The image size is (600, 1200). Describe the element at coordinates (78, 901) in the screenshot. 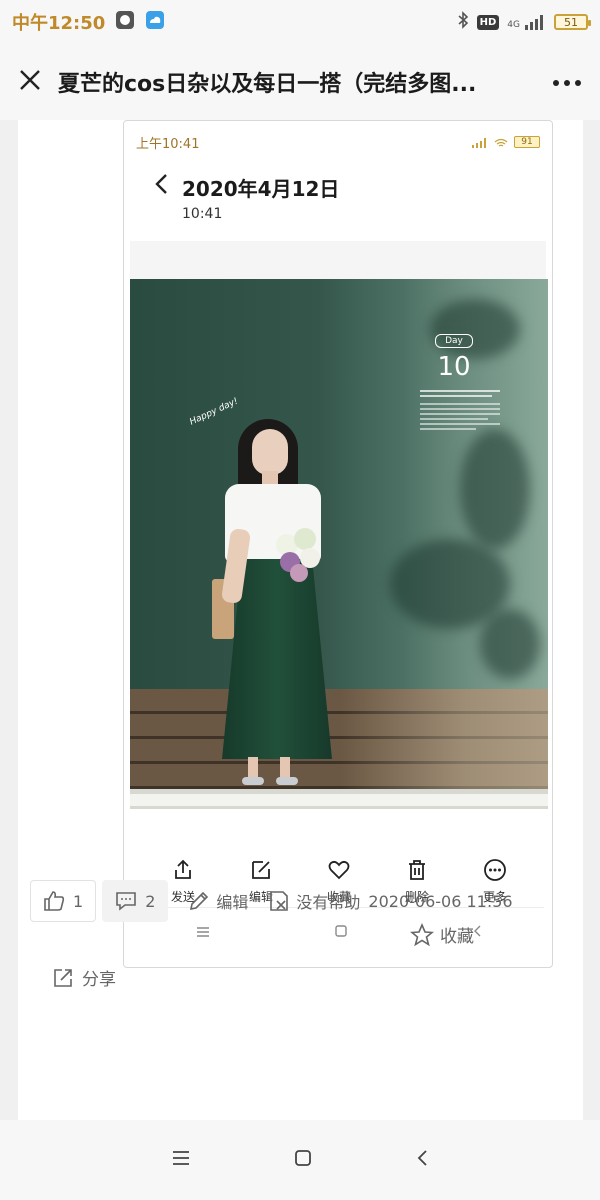

I see `like-count: 1` at that location.